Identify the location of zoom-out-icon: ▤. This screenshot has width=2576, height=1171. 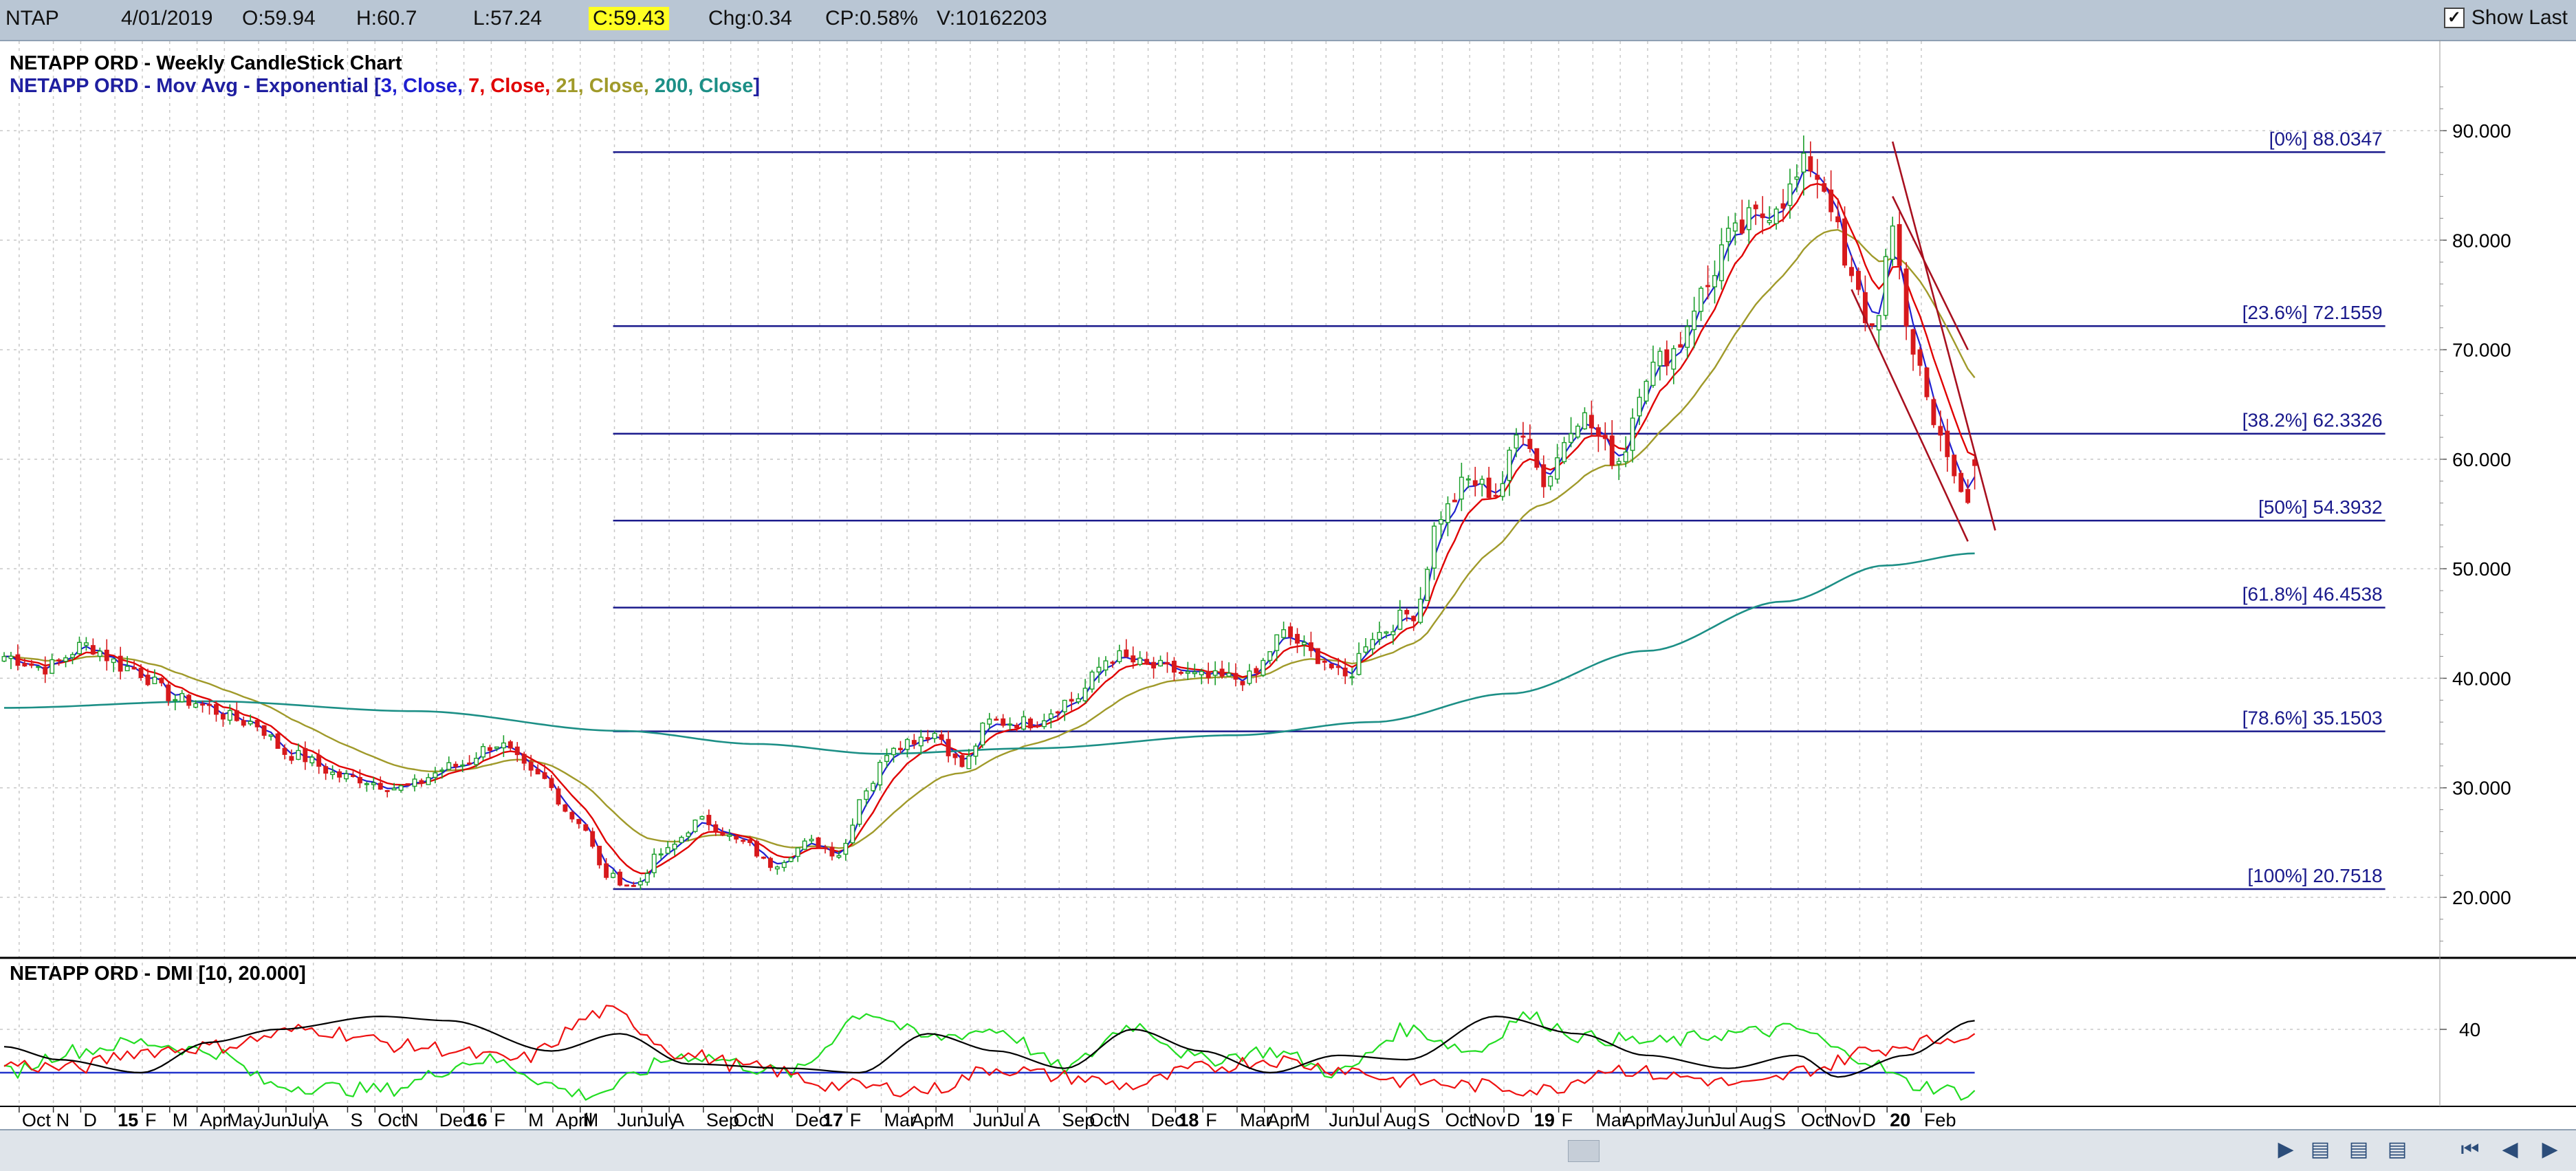
(2359, 1149).